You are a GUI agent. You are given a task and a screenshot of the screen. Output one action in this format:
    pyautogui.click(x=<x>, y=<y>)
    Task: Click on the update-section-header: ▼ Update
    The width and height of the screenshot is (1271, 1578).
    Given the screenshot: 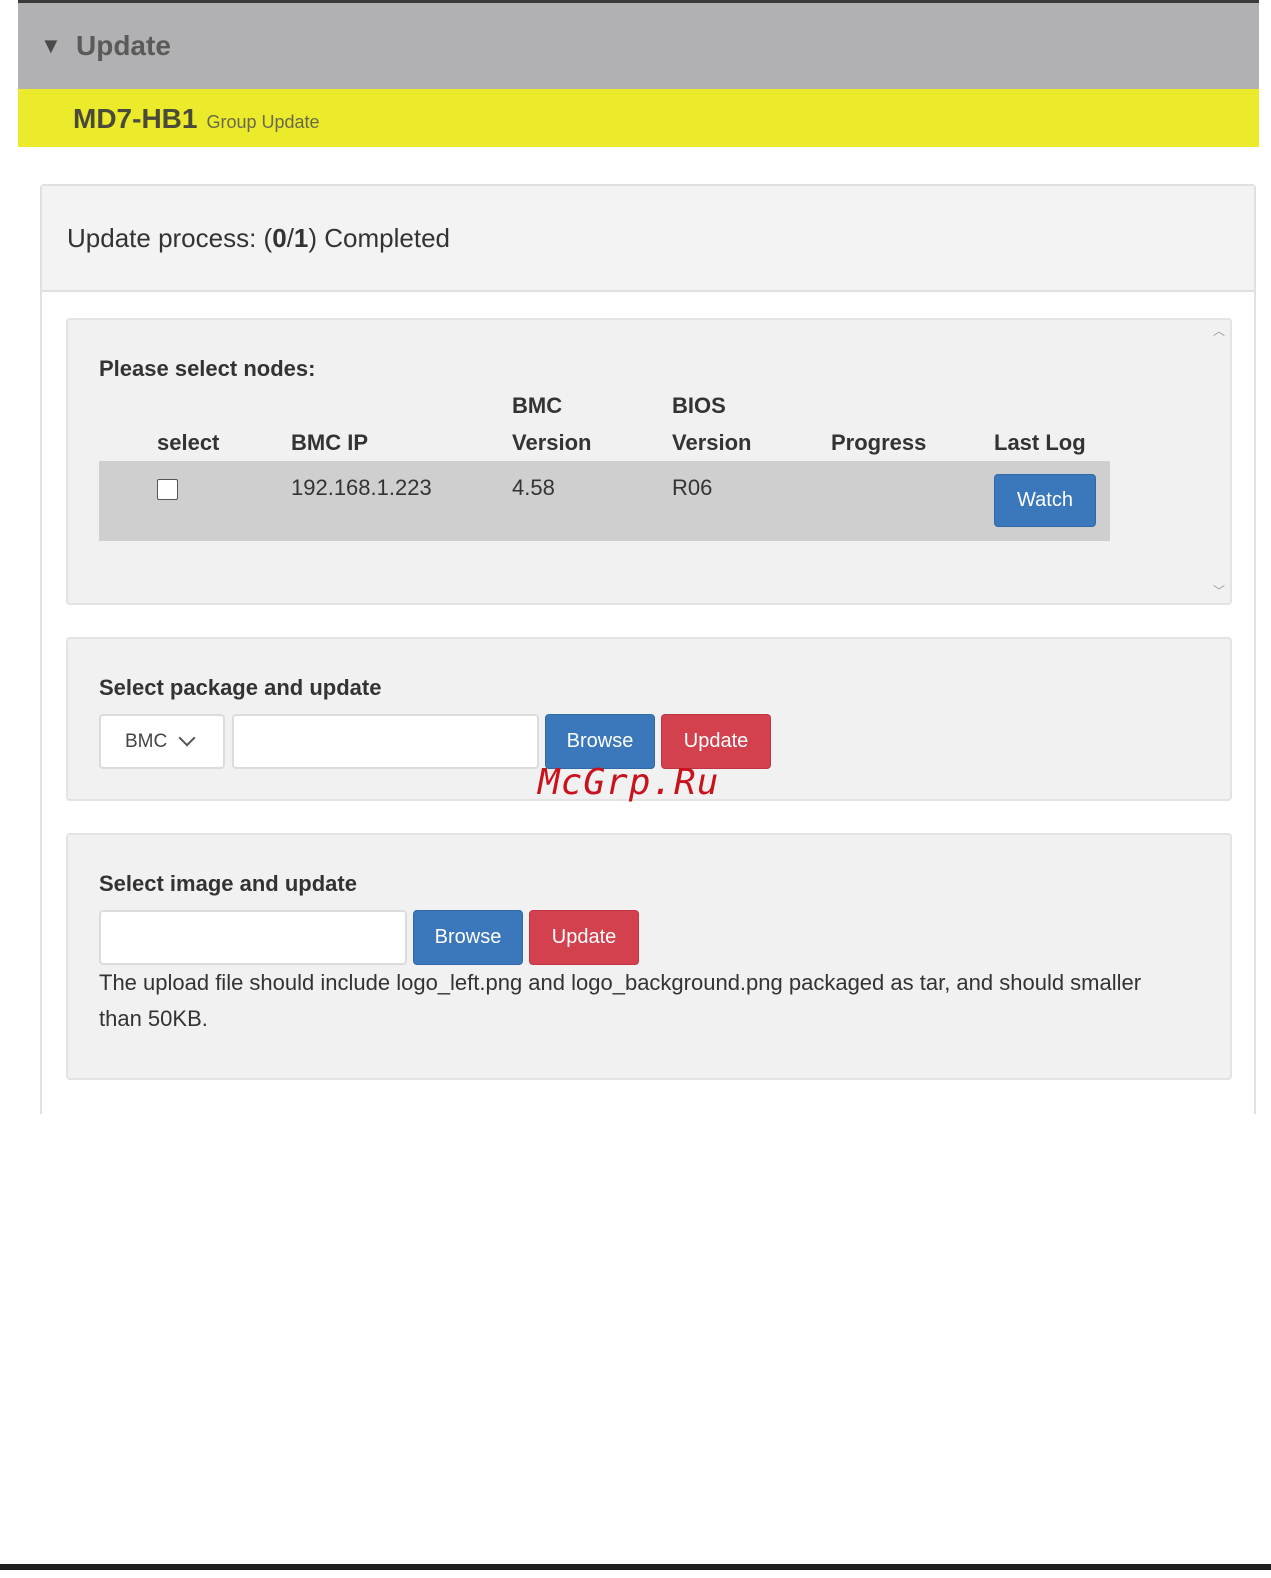 What is the action you would take?
    pyautogui.click(x=638, y=46)
    